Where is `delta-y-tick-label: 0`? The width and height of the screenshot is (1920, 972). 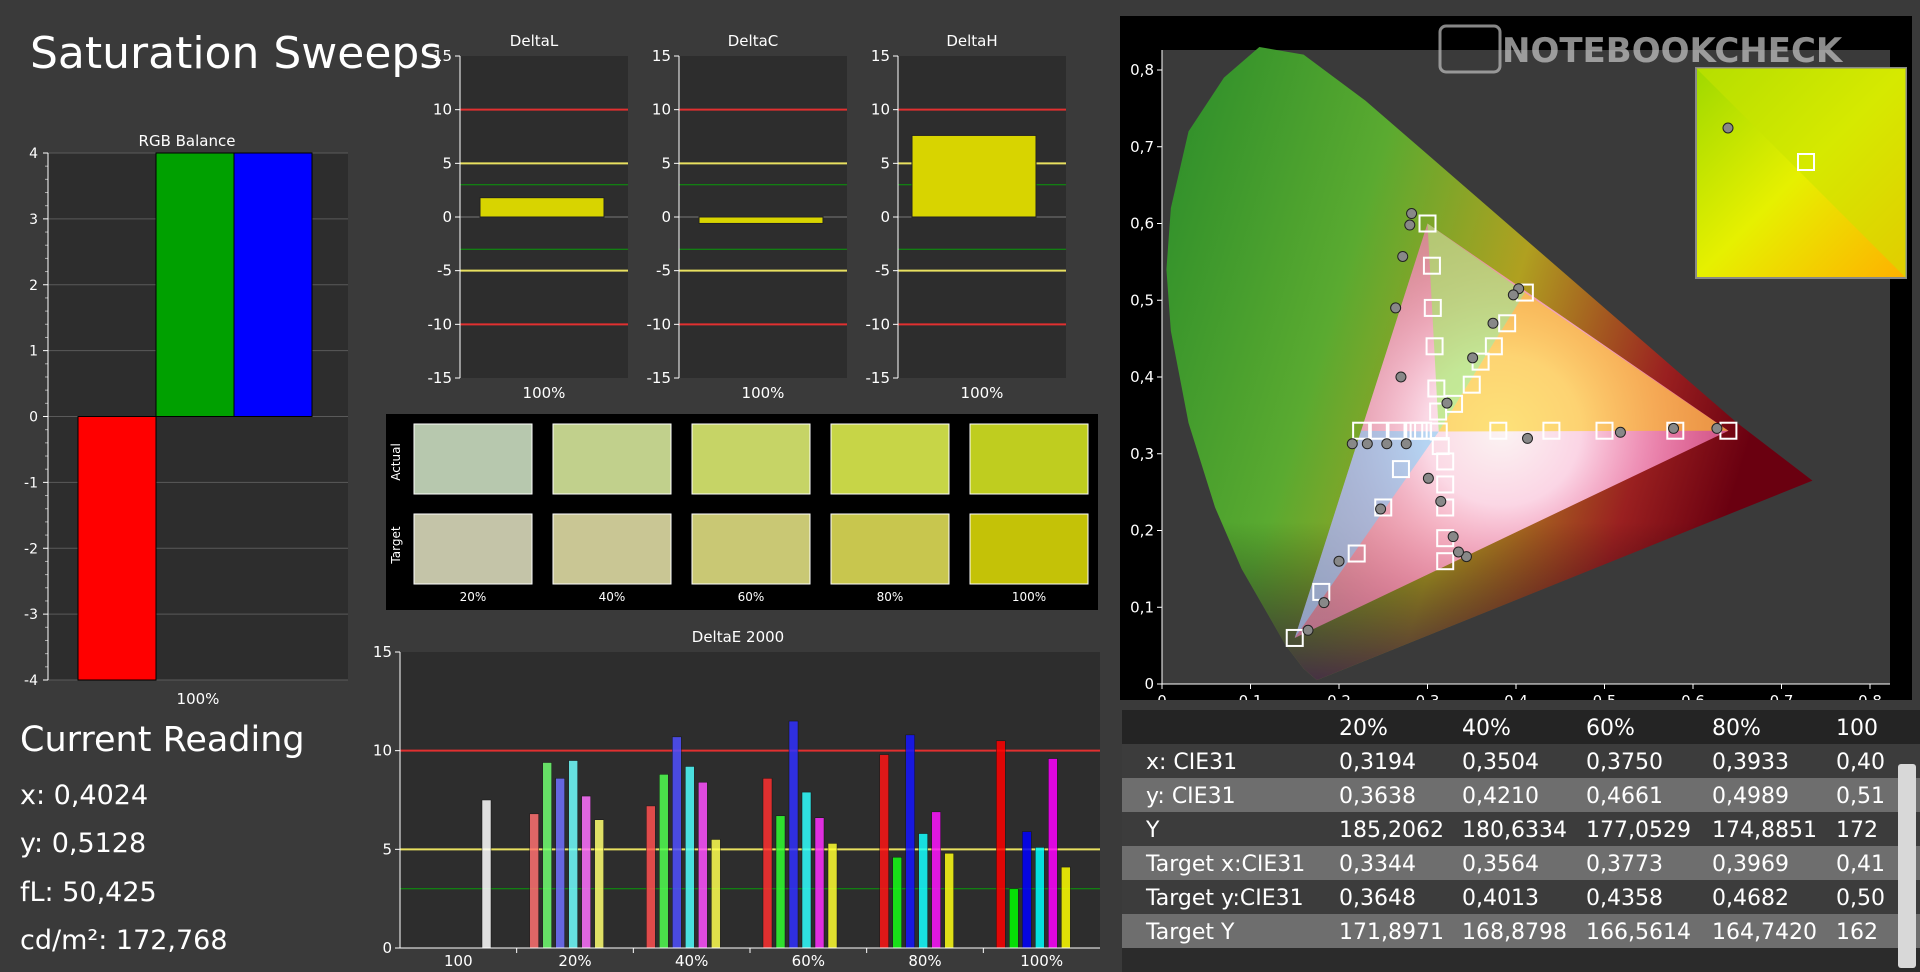 delta-y-tick-label: 0 is located at coordinates (447, 217).